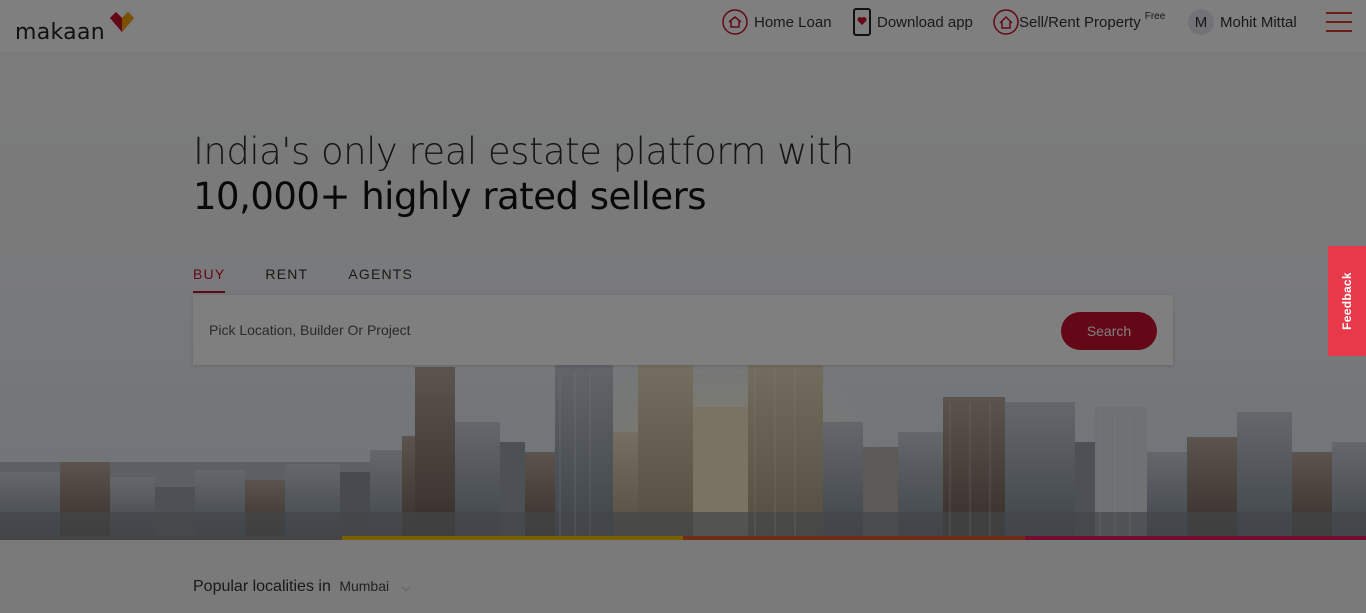 This screenshot has height=613, width=1366. I want to click on feedback-label: Feedback, so click(1347, 301).